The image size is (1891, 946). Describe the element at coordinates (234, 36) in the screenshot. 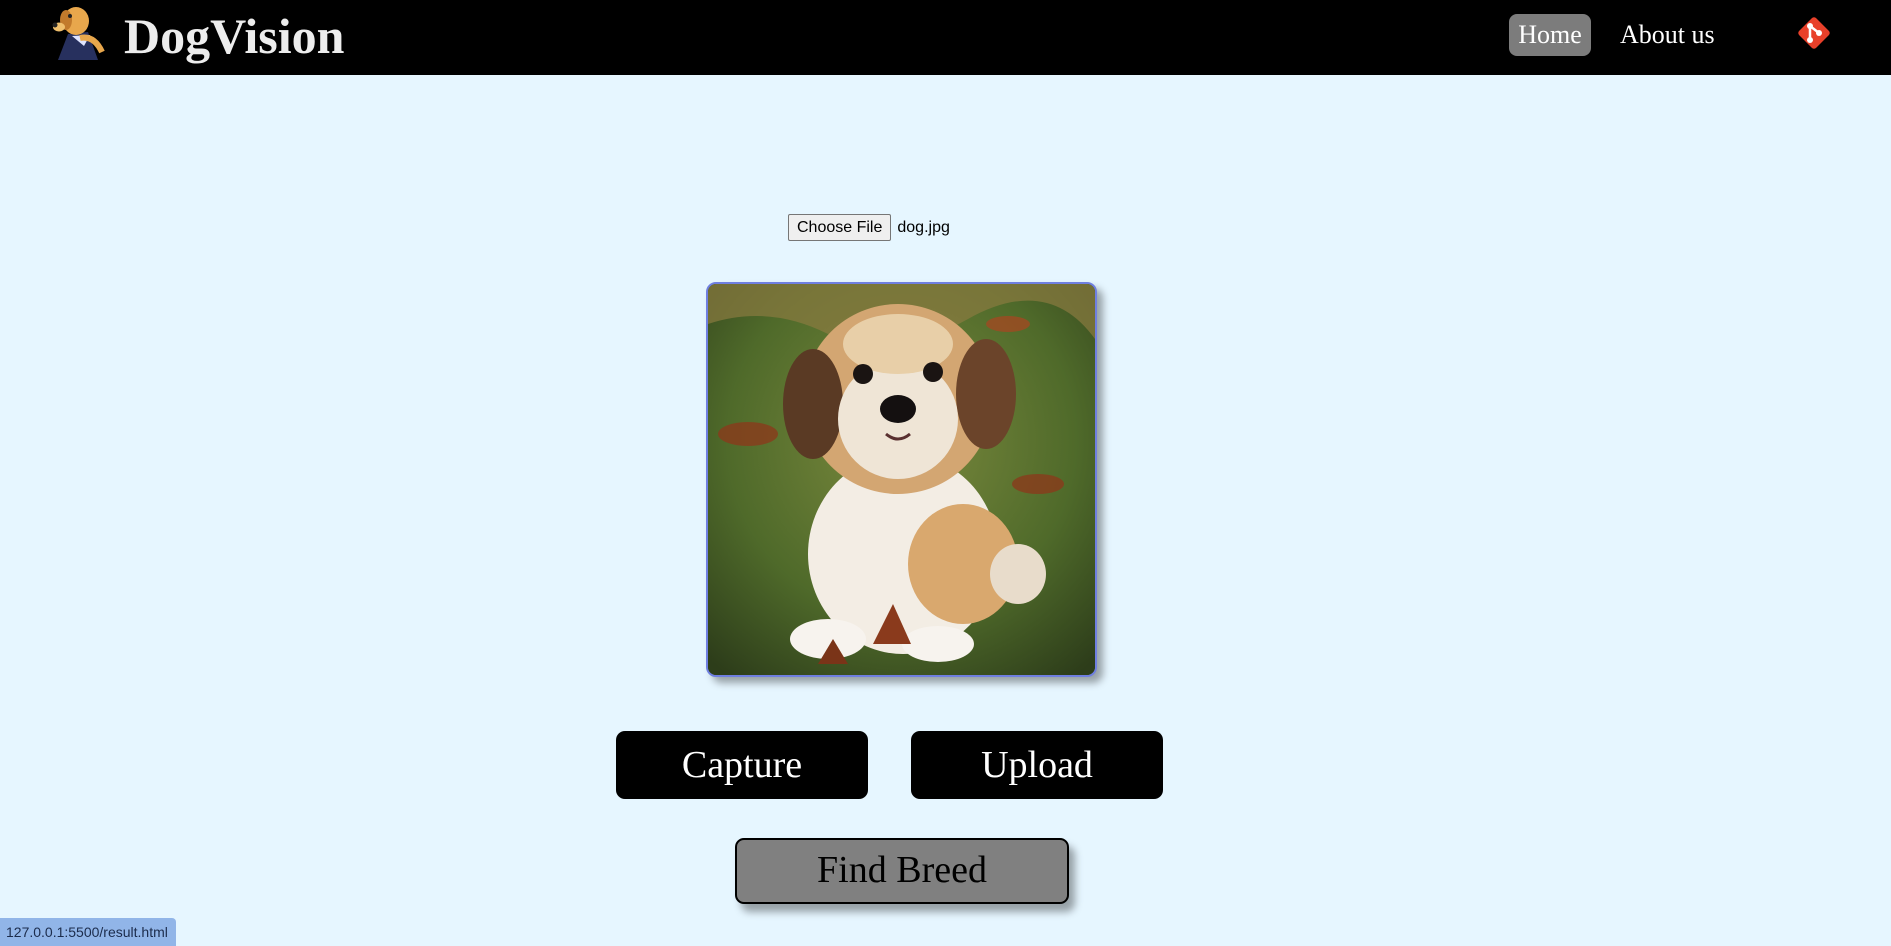

I see `brand-title: DogVision` at that location.